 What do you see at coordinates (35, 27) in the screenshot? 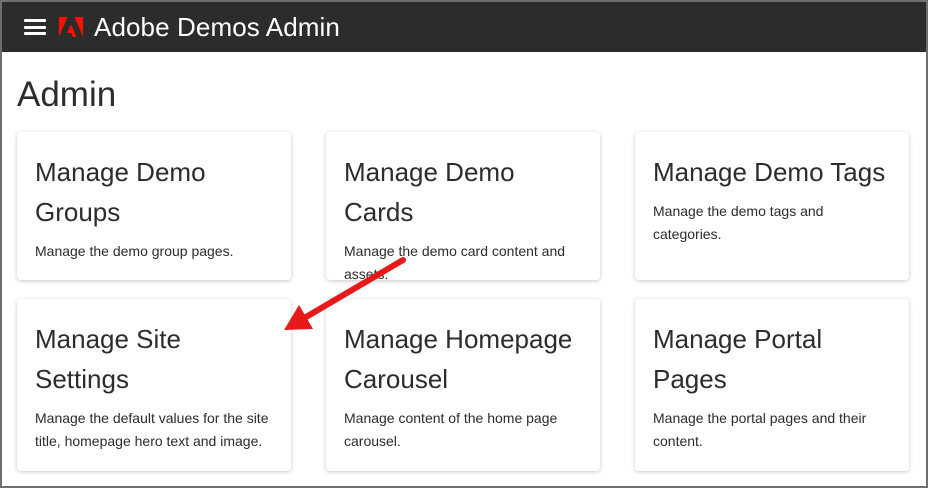
I see `hamburger-menu-icon` at bounding box center [35, 27].